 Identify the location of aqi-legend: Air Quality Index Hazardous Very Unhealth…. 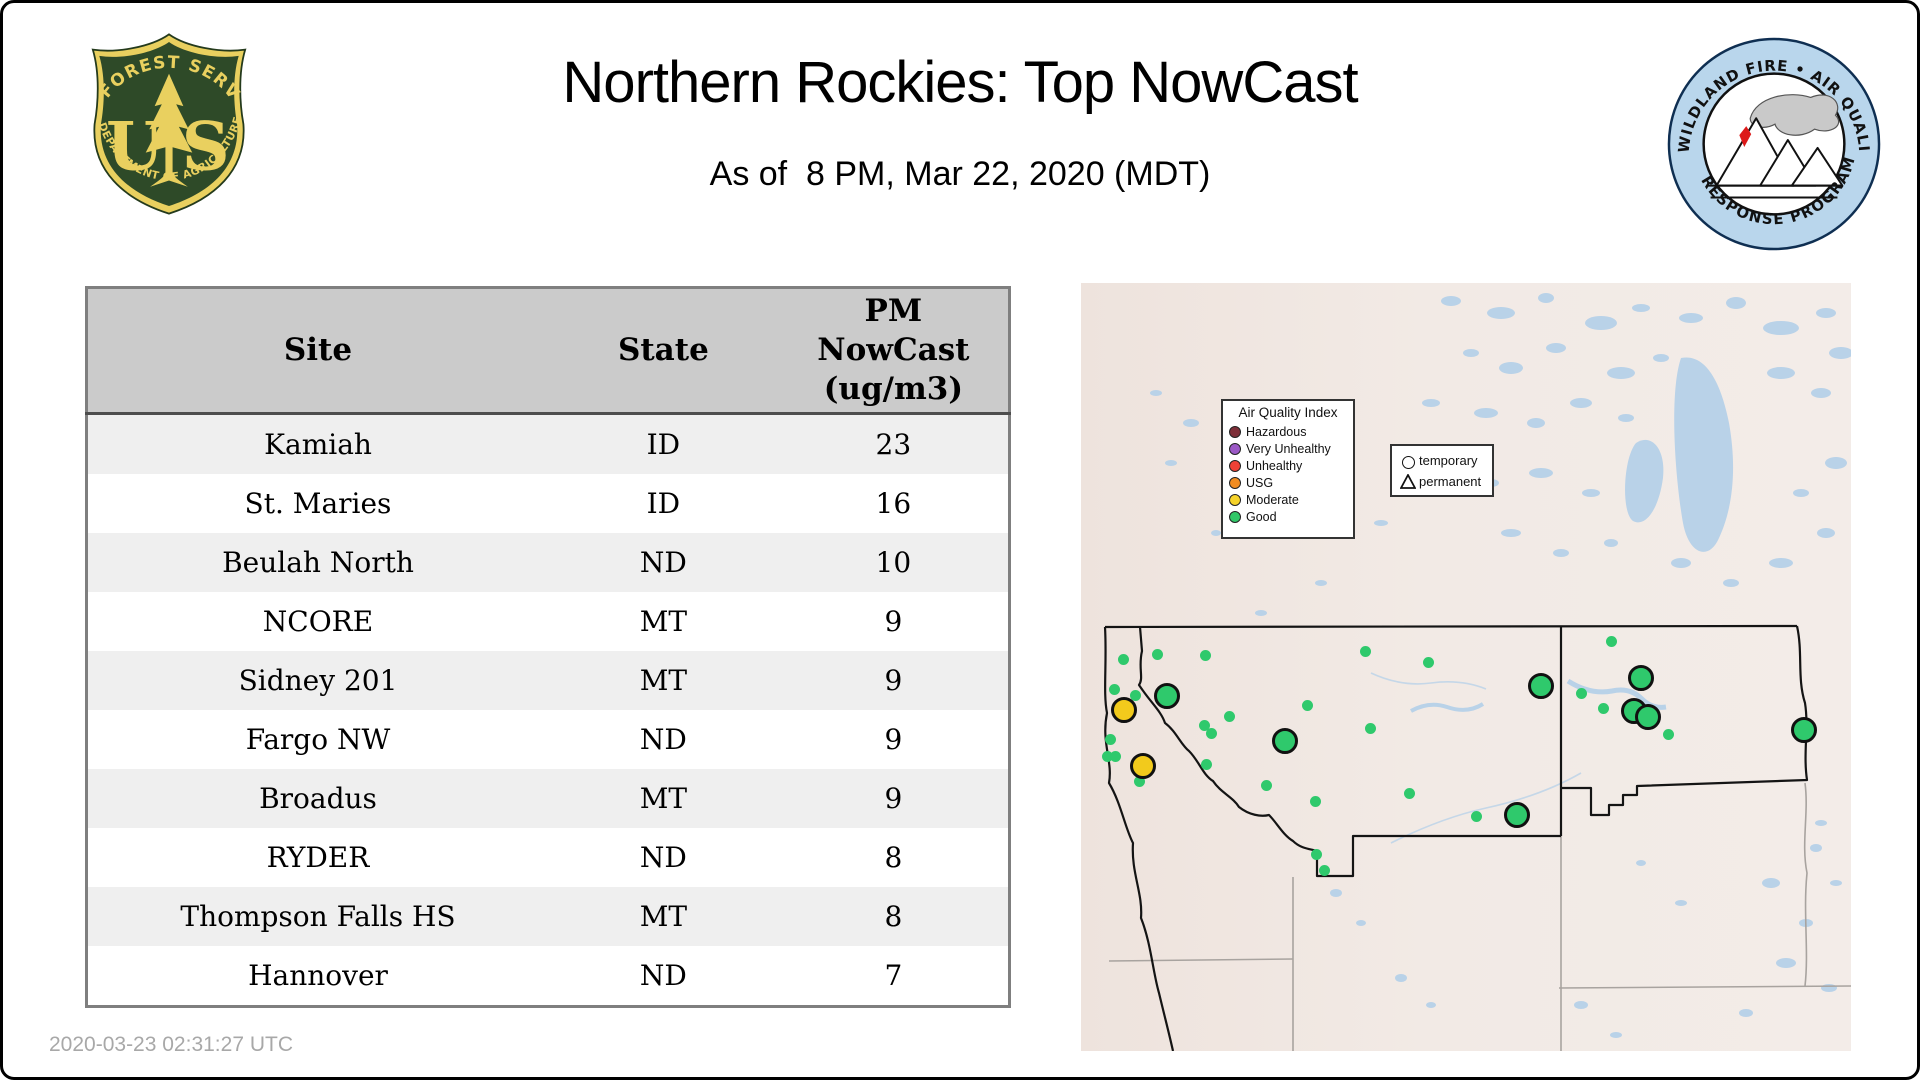
(1288, 469).